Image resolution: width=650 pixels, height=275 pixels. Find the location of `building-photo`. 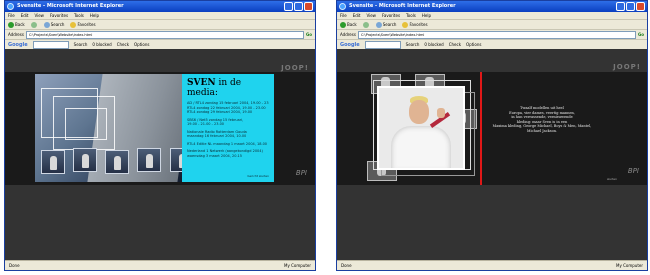

building-photo is located at coordinates (108, 128).